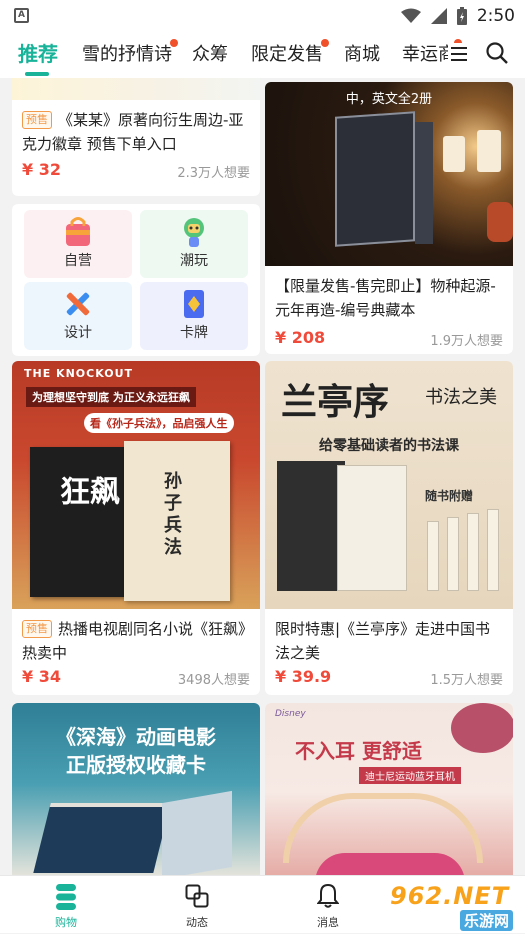  Describe the element at coordinates (37, 74) in the screenshot. I see `active-tab-indicator` at that location.